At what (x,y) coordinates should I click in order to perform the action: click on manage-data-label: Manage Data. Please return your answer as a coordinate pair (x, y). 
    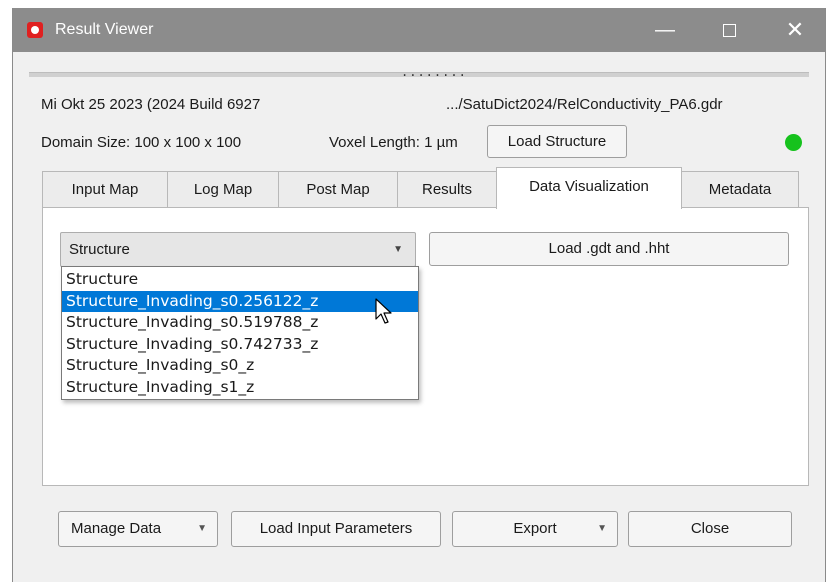
    Looking at the image, I should click on (116, 528).